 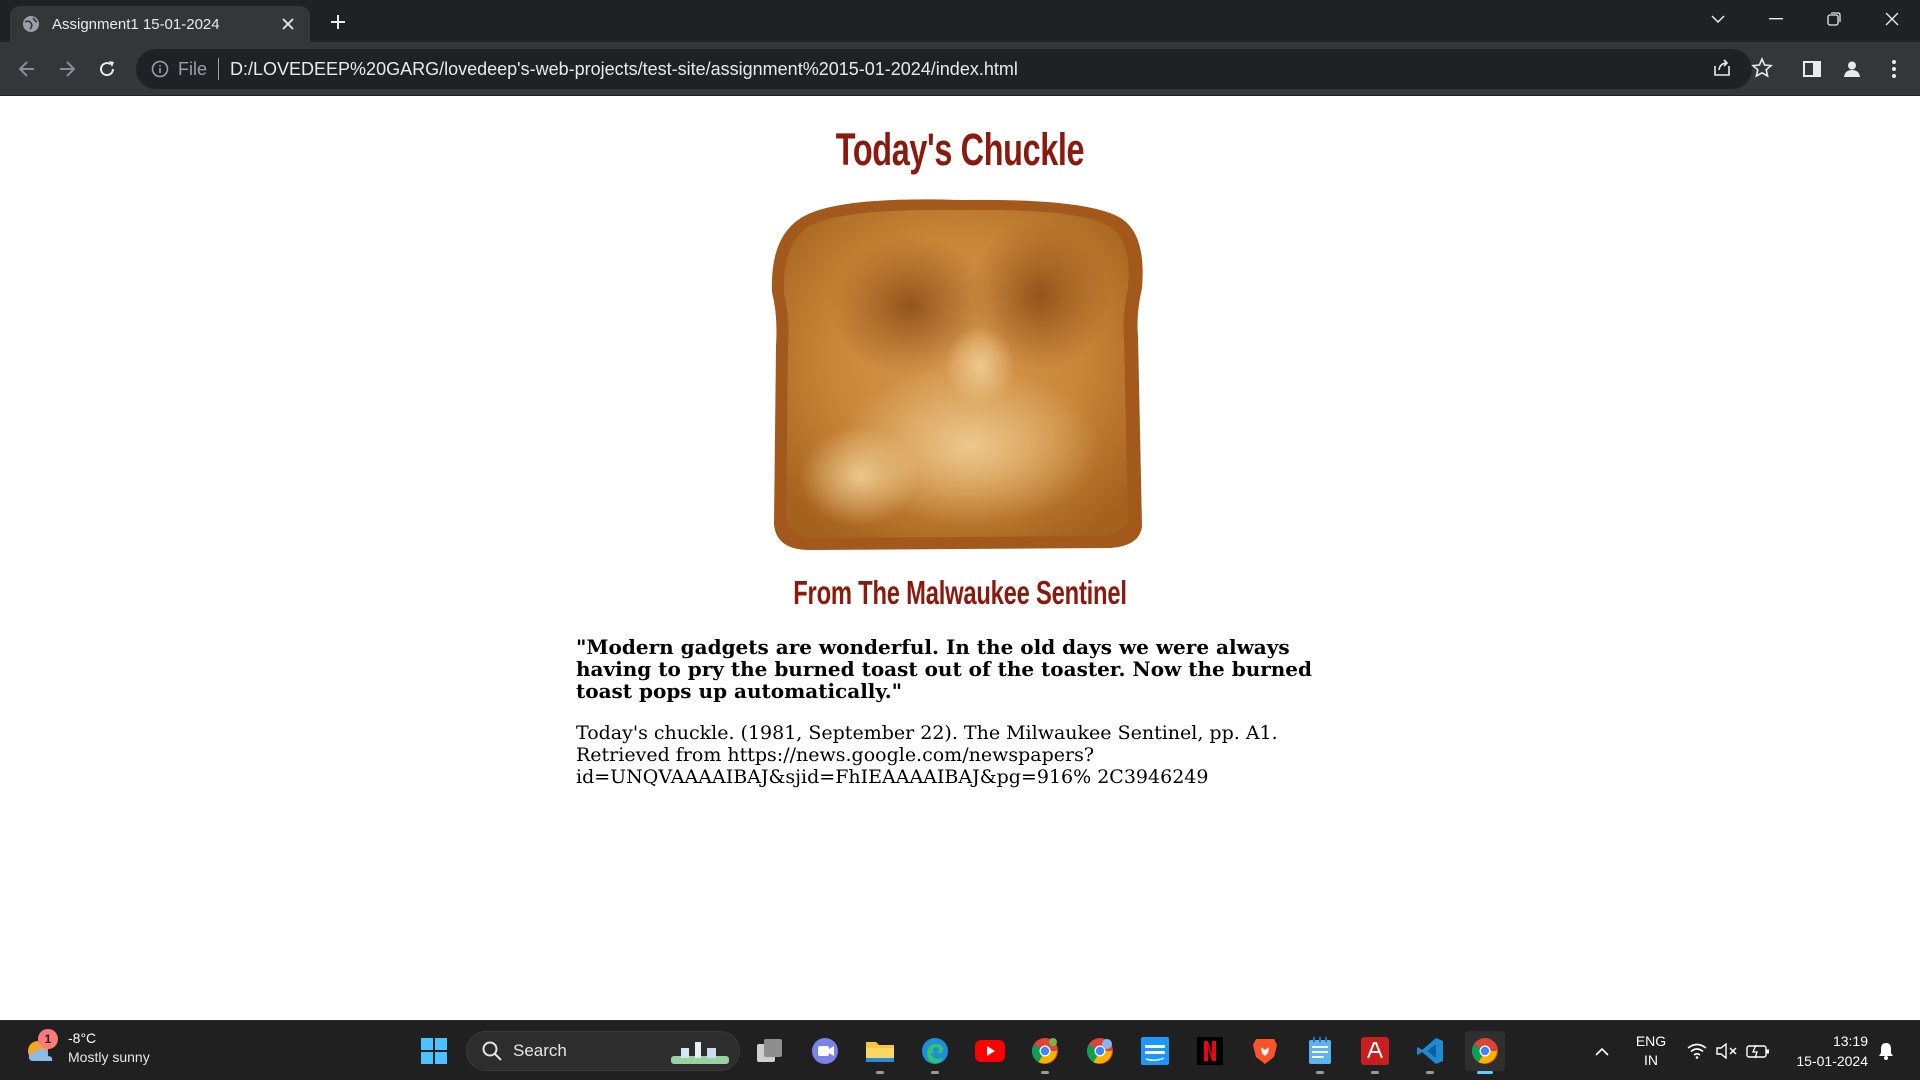 What do you see at coordinates (1722, 68) in the screenshot?
I see `share-icon` at bounding box center [1722, 68].